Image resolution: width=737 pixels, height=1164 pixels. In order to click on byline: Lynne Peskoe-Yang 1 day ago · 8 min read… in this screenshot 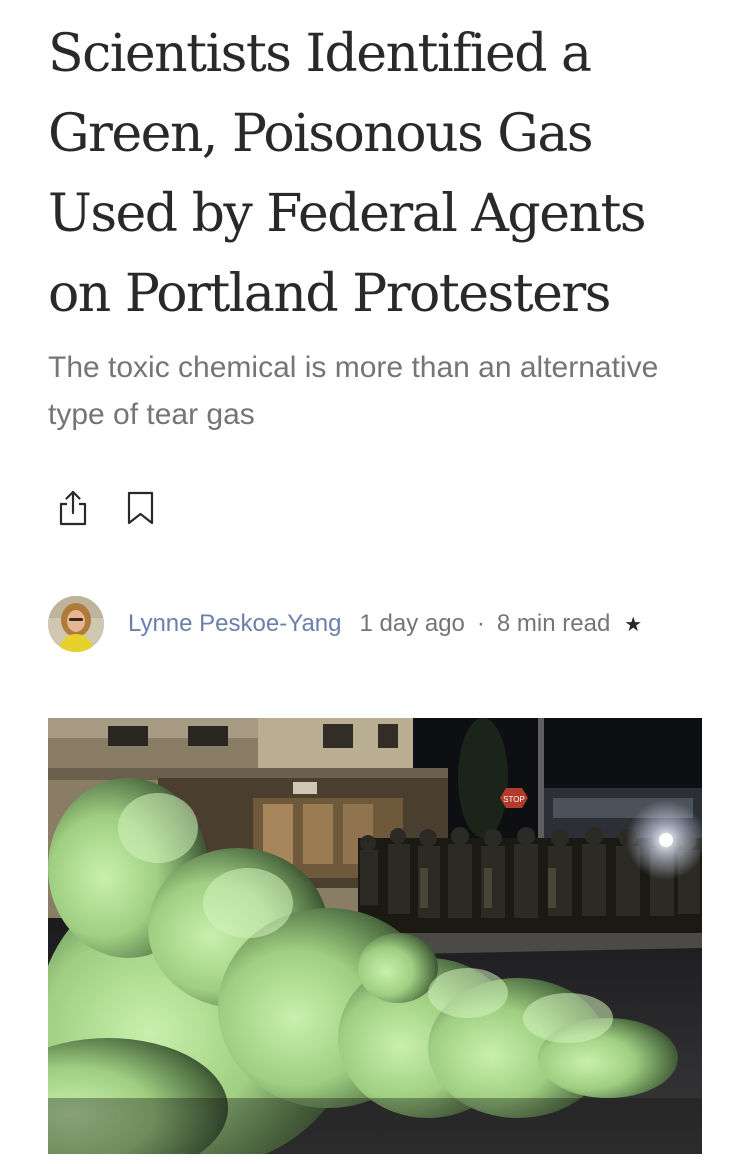, I will do `click(345, 624)`.